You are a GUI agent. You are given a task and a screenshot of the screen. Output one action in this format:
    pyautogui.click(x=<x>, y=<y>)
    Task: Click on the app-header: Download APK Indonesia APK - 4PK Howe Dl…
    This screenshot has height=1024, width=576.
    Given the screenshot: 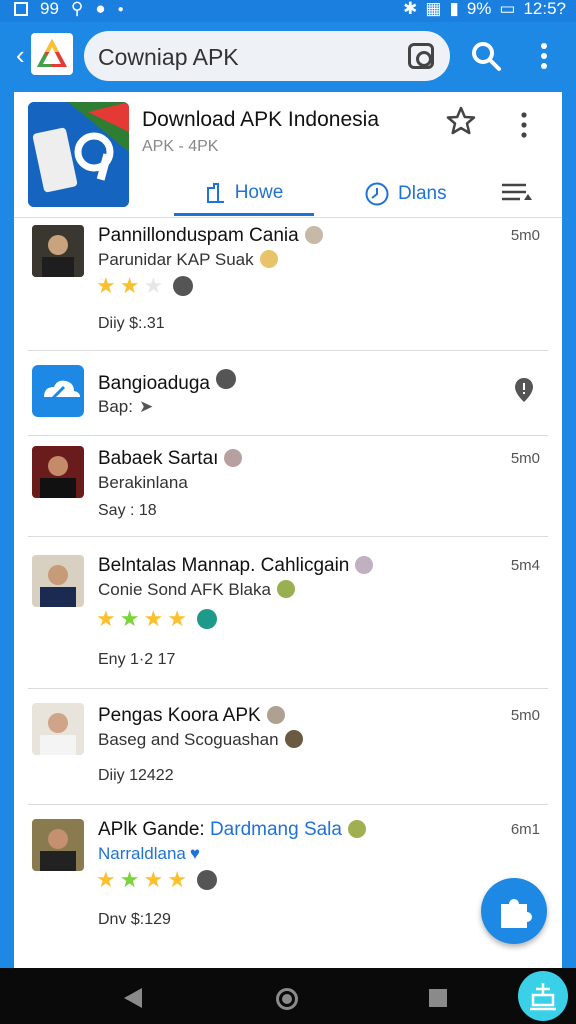 What is the action you would take?
    pyautogui.click(x=288, y=155)
    